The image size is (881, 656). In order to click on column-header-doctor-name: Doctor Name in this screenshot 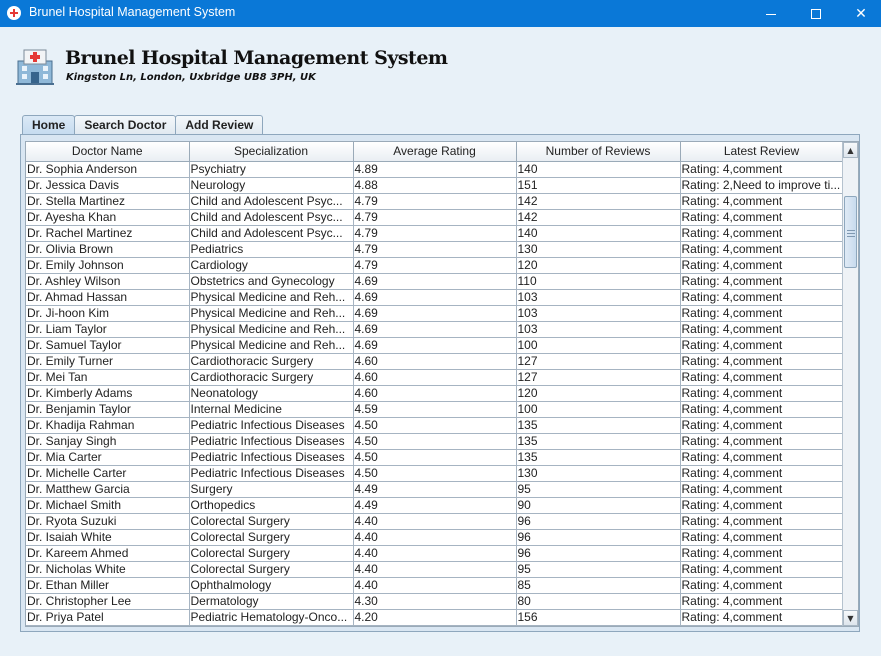, I will do `click(108, 152)`.